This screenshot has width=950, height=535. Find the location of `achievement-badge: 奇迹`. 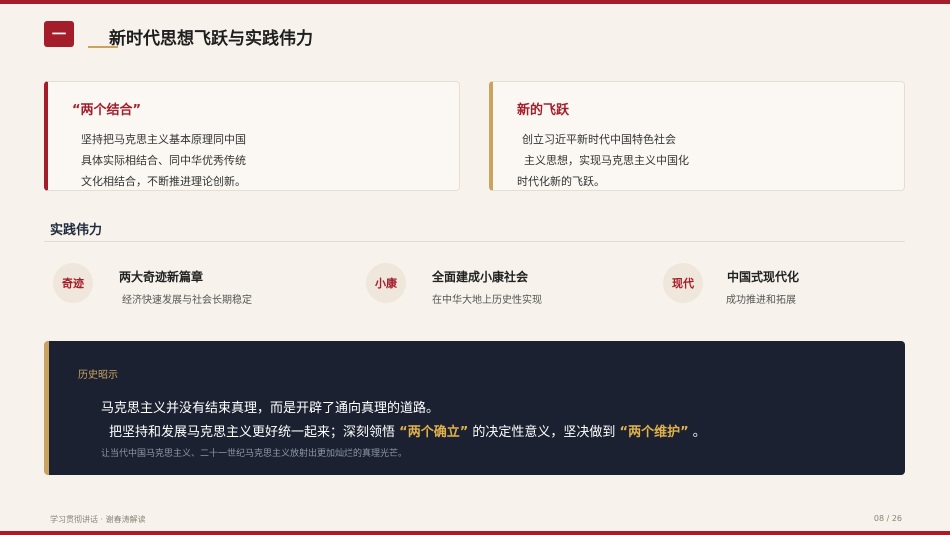

achievement-badge: 奇迹 is located at coordinates (73, 283).